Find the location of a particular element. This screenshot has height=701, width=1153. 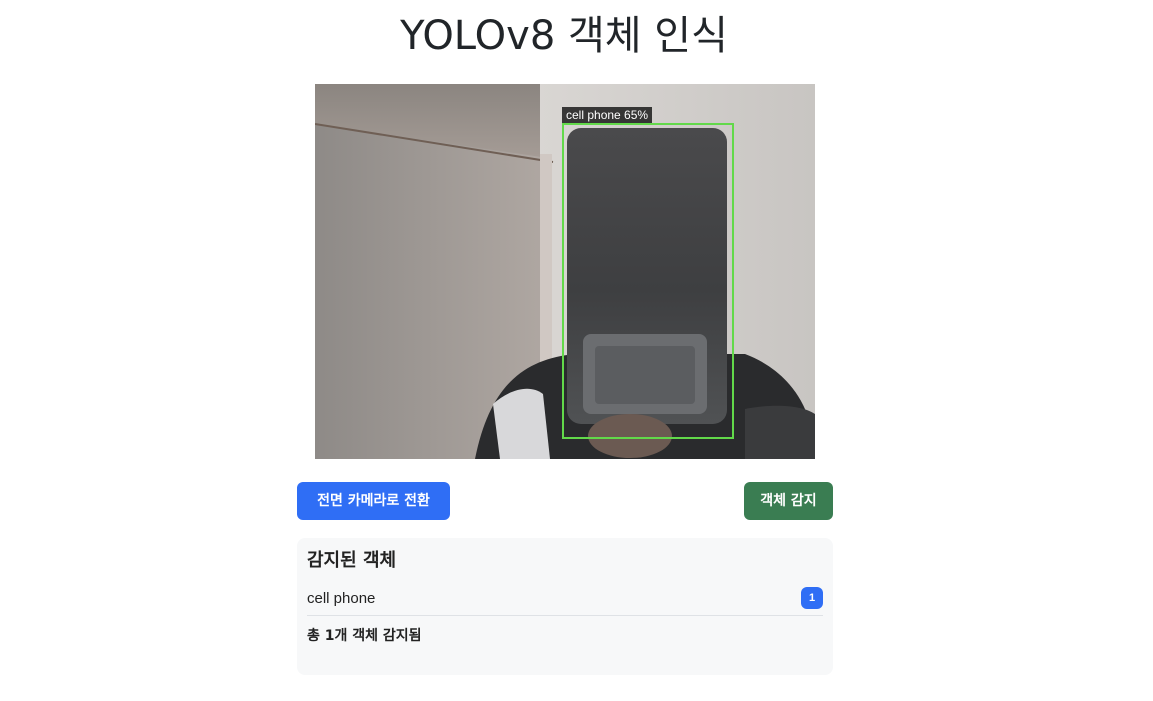

count-badge: 1 is located at coordinates (812, 598).